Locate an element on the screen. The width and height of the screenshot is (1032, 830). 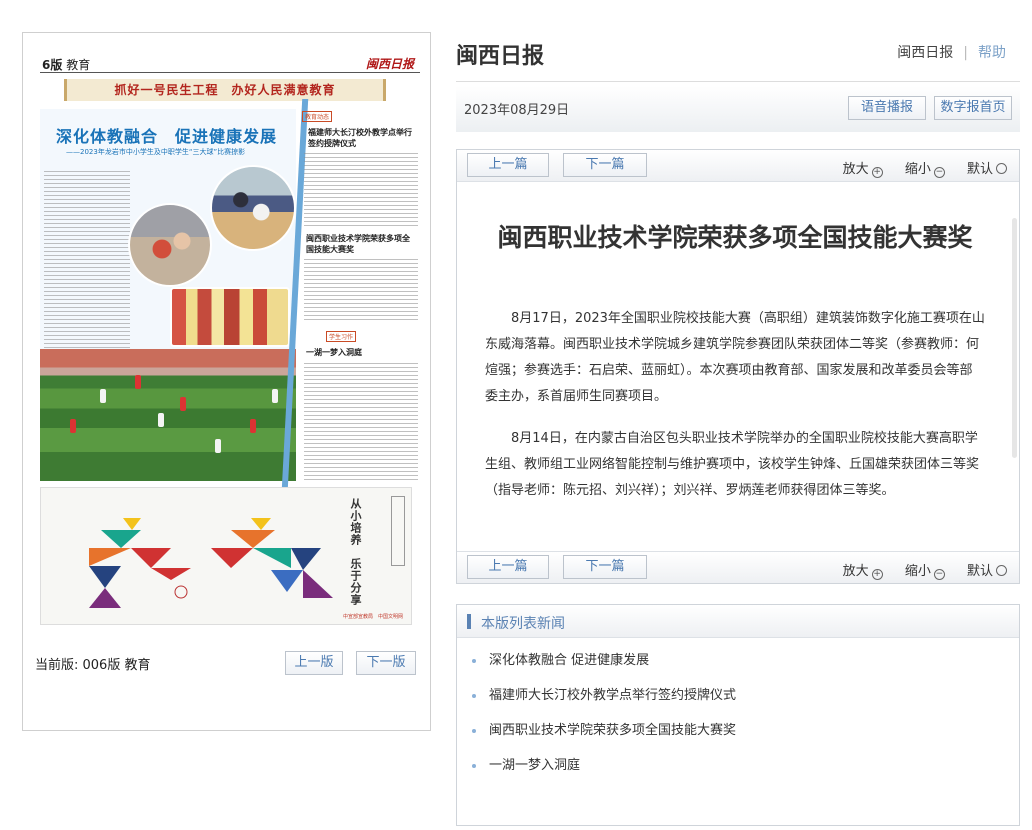
list-title: 本版列表新闻 is located at coordinates (523, 624).